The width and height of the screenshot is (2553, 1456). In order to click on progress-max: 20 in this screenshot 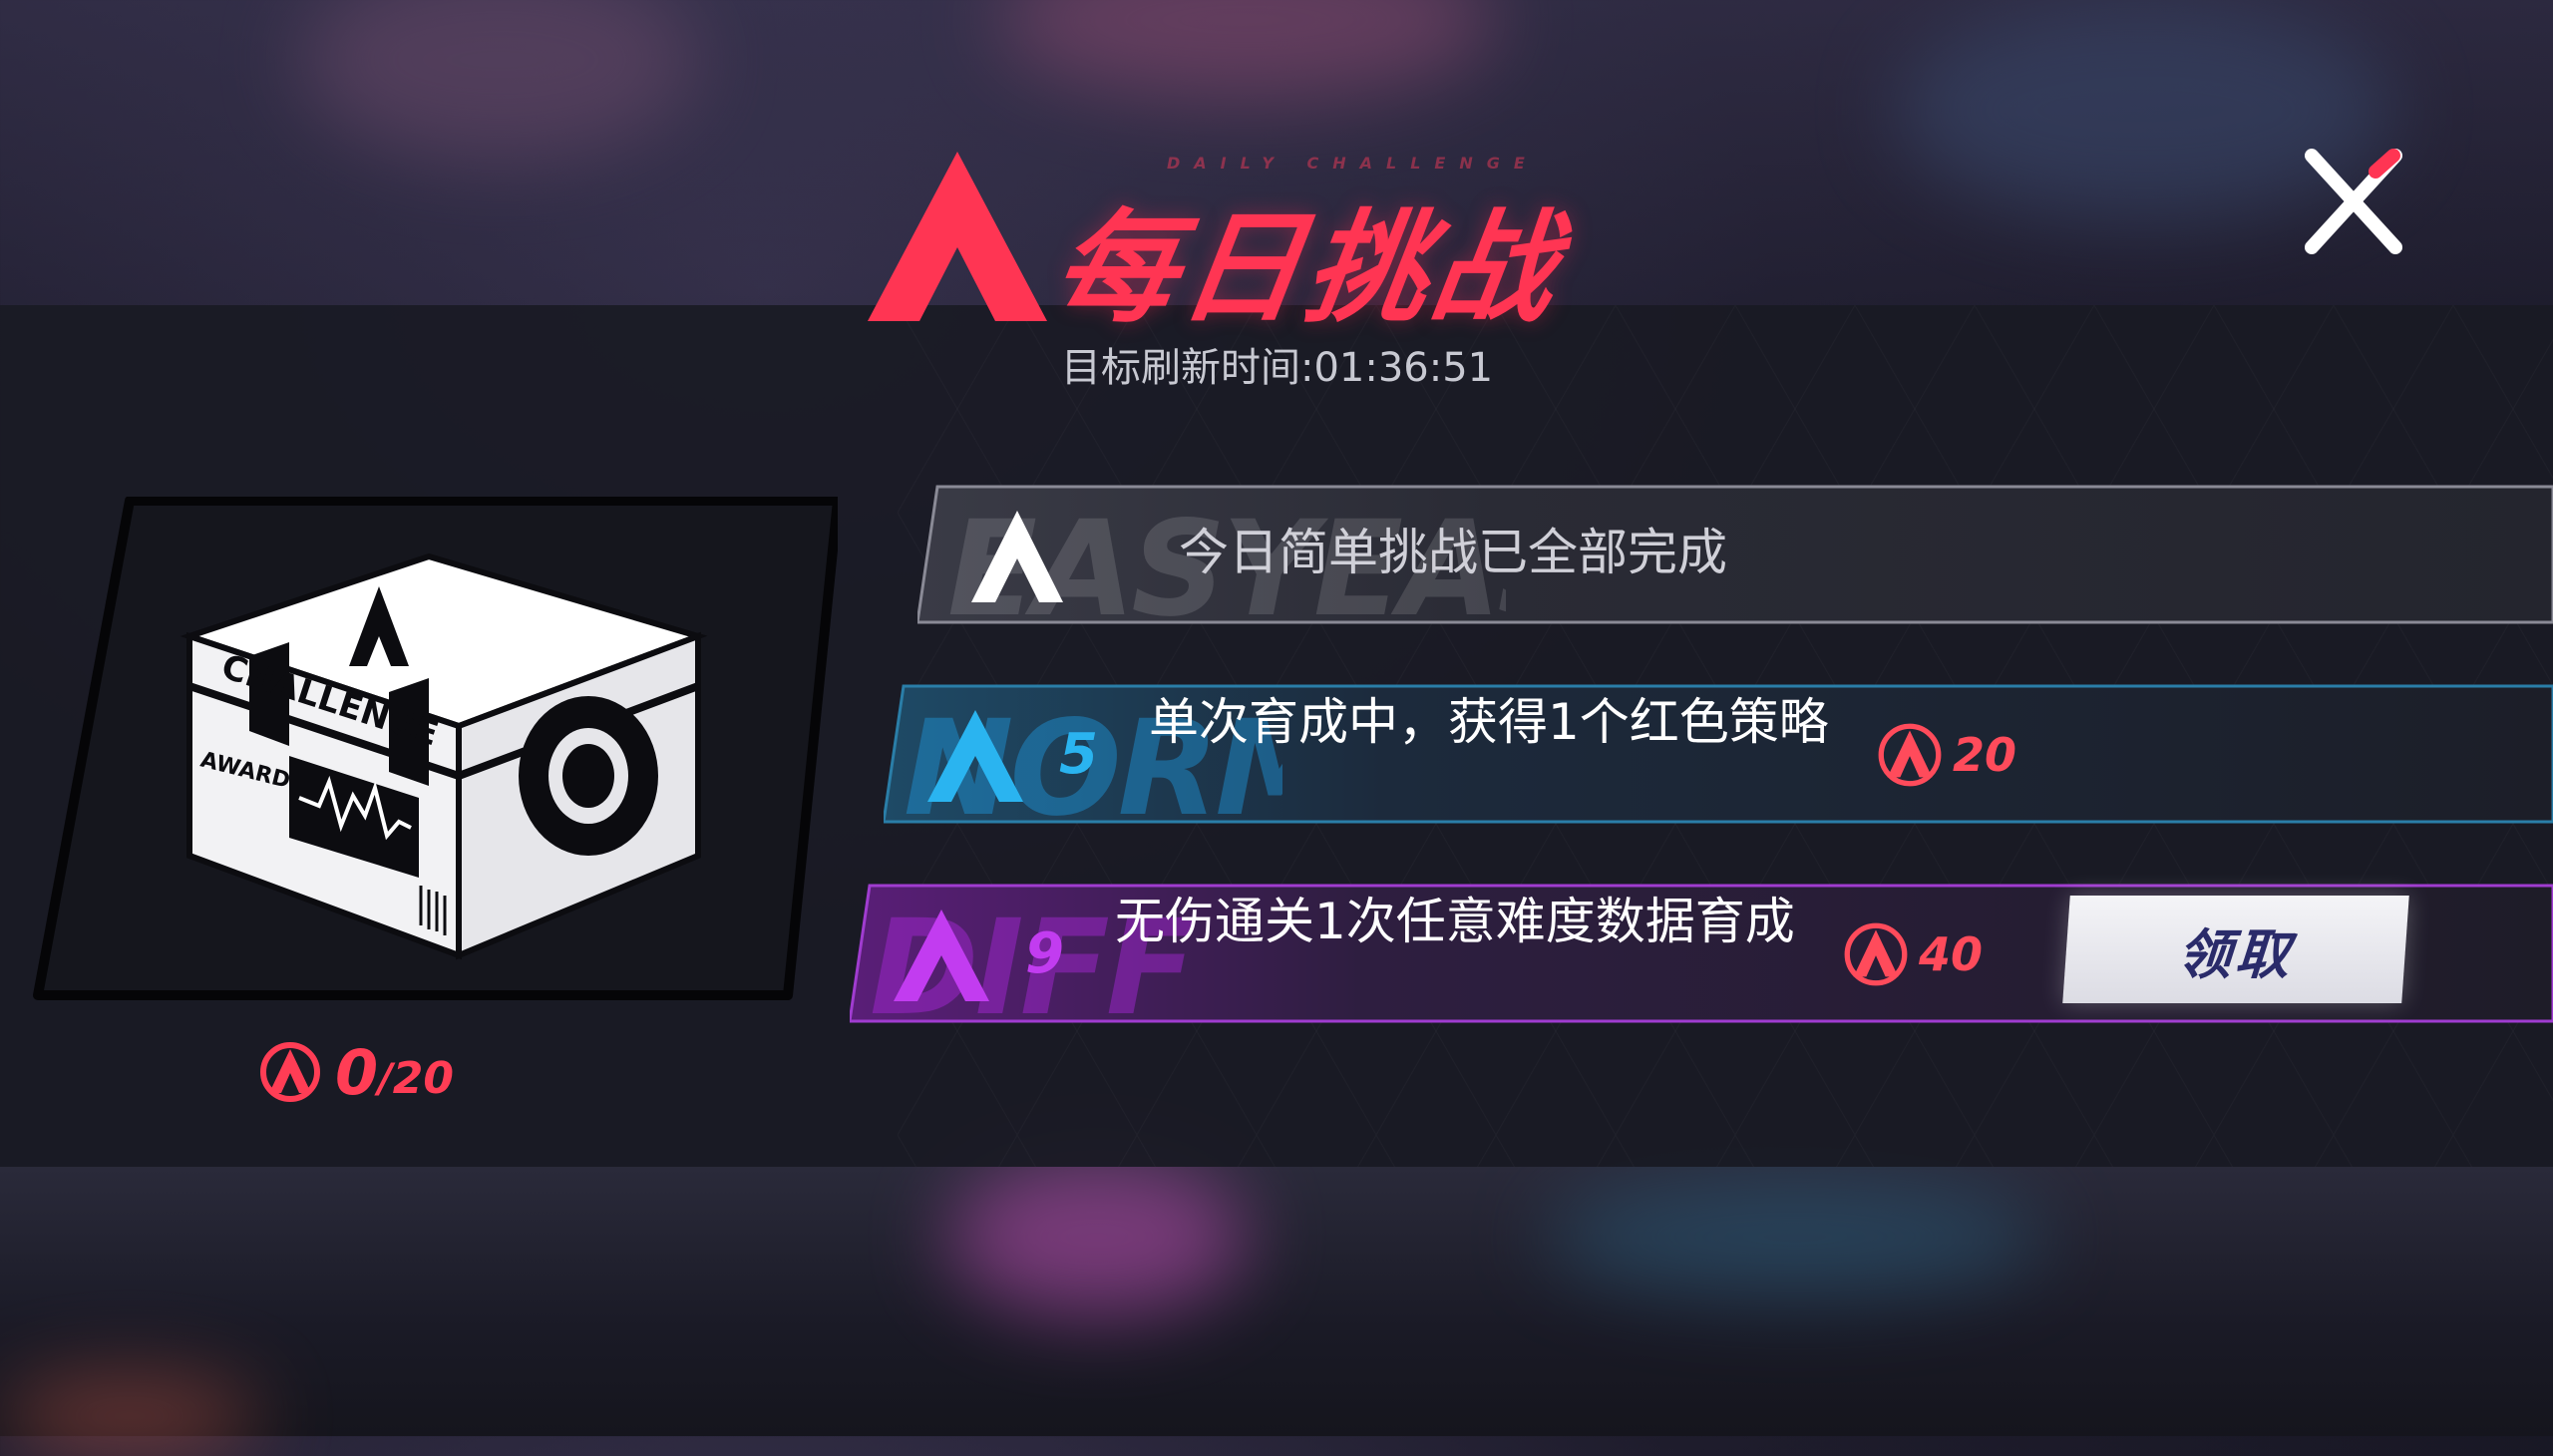, I will do `click(423, 1078)`.